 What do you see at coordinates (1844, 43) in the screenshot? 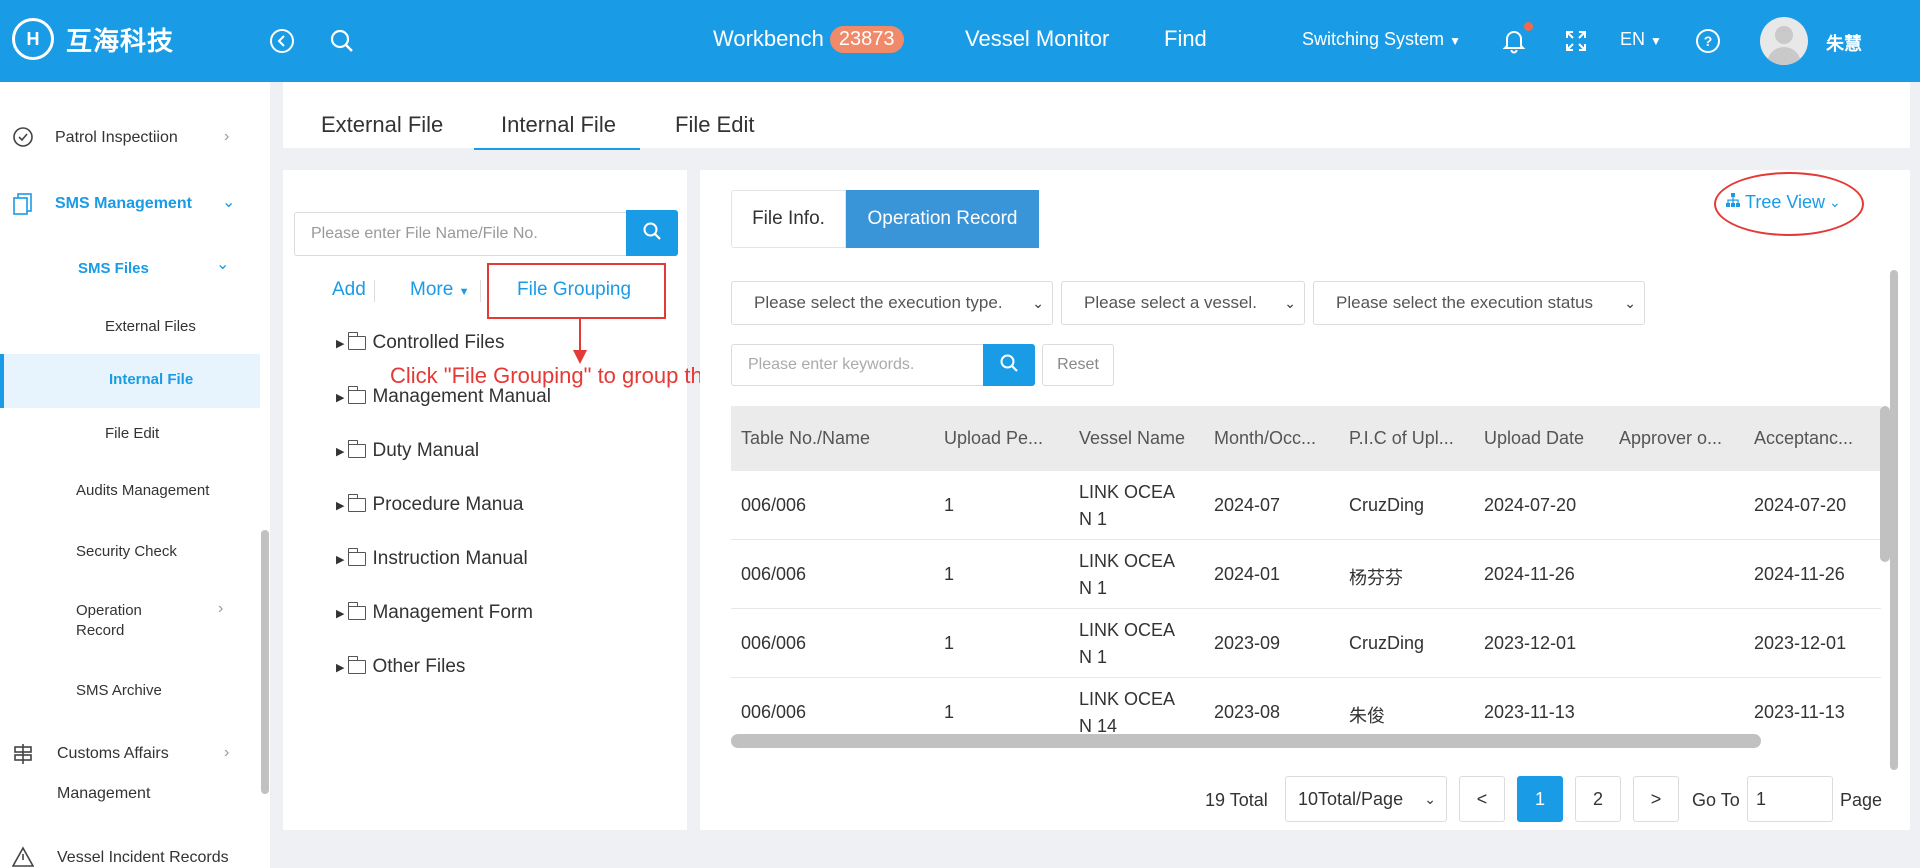
I see `username: 朱慧` at bounding box center [1844, 43].